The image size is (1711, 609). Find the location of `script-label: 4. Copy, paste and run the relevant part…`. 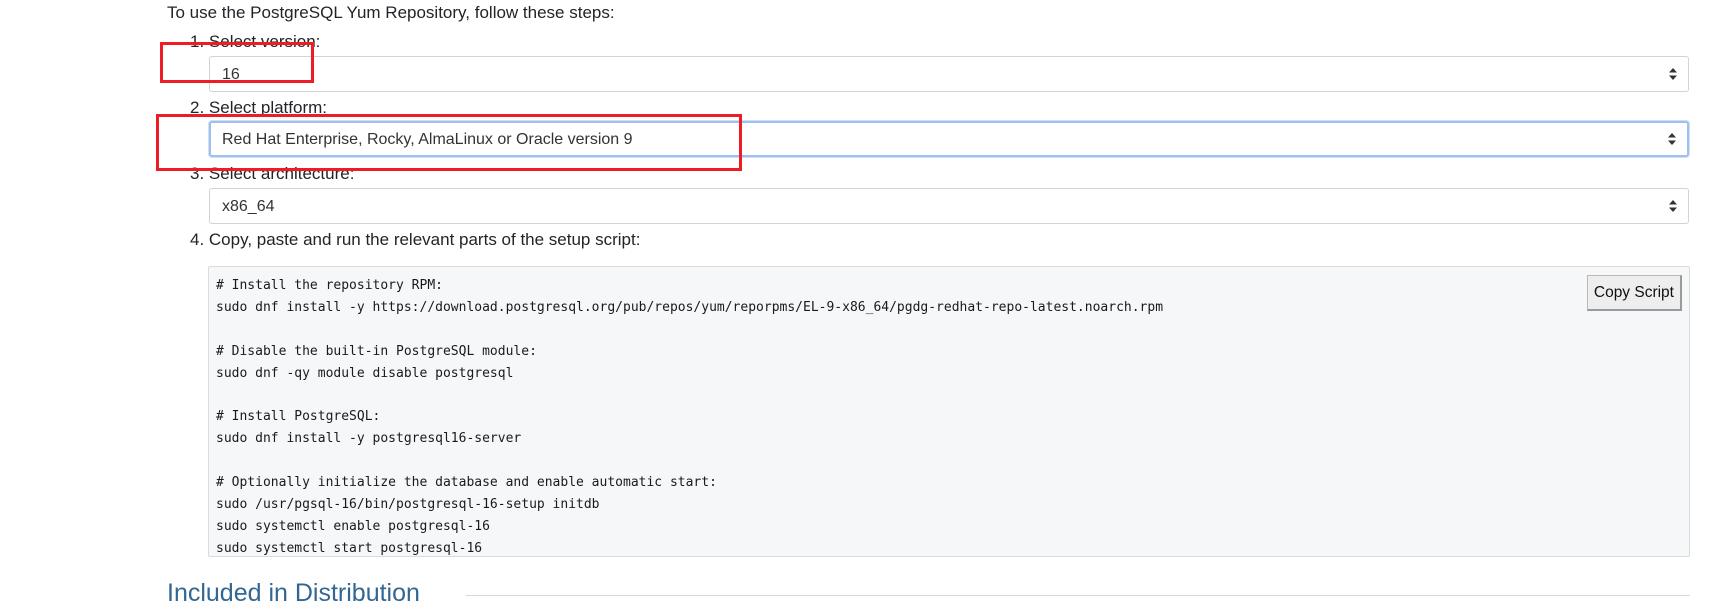

script-label: 4. Copy, paste and run the relevant part… is located at coordinates (415, 239).